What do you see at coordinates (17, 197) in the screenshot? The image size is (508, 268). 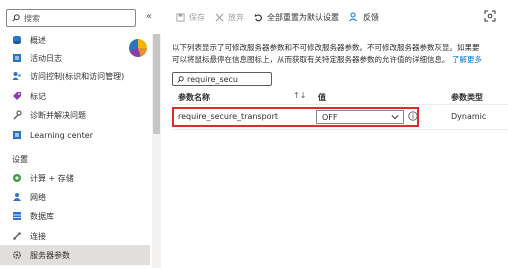 I see `network-icon` at bounding box center [17, 197].